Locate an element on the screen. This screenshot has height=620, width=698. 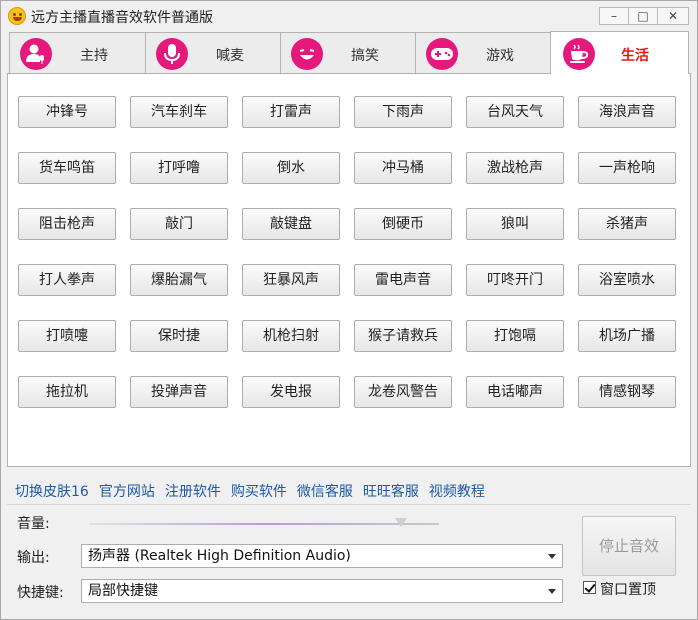
gamepad-icon is located at coordinates (442, 54).